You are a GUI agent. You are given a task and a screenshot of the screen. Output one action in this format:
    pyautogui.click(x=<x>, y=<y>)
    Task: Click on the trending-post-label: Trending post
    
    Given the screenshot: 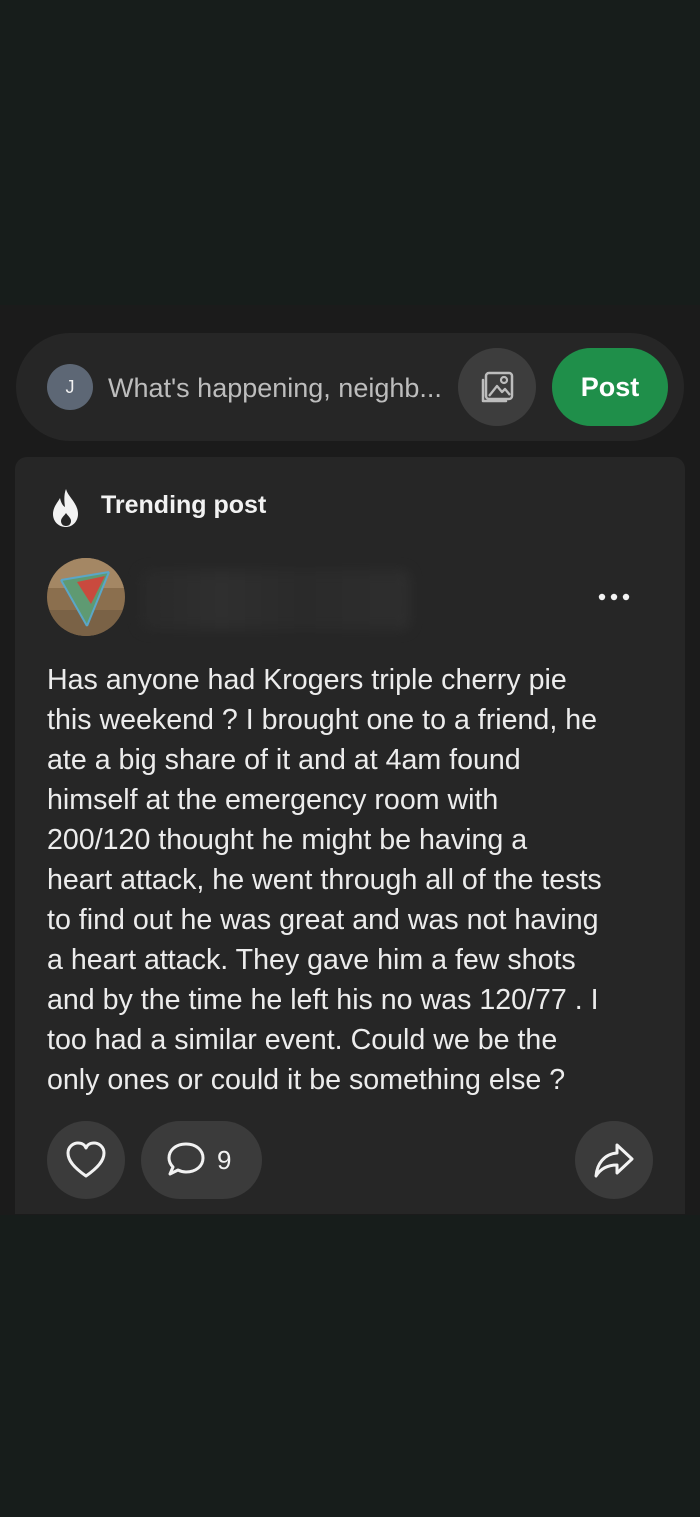 What is the action you would take?
    pyautogui.click(x=184, y=505)
    